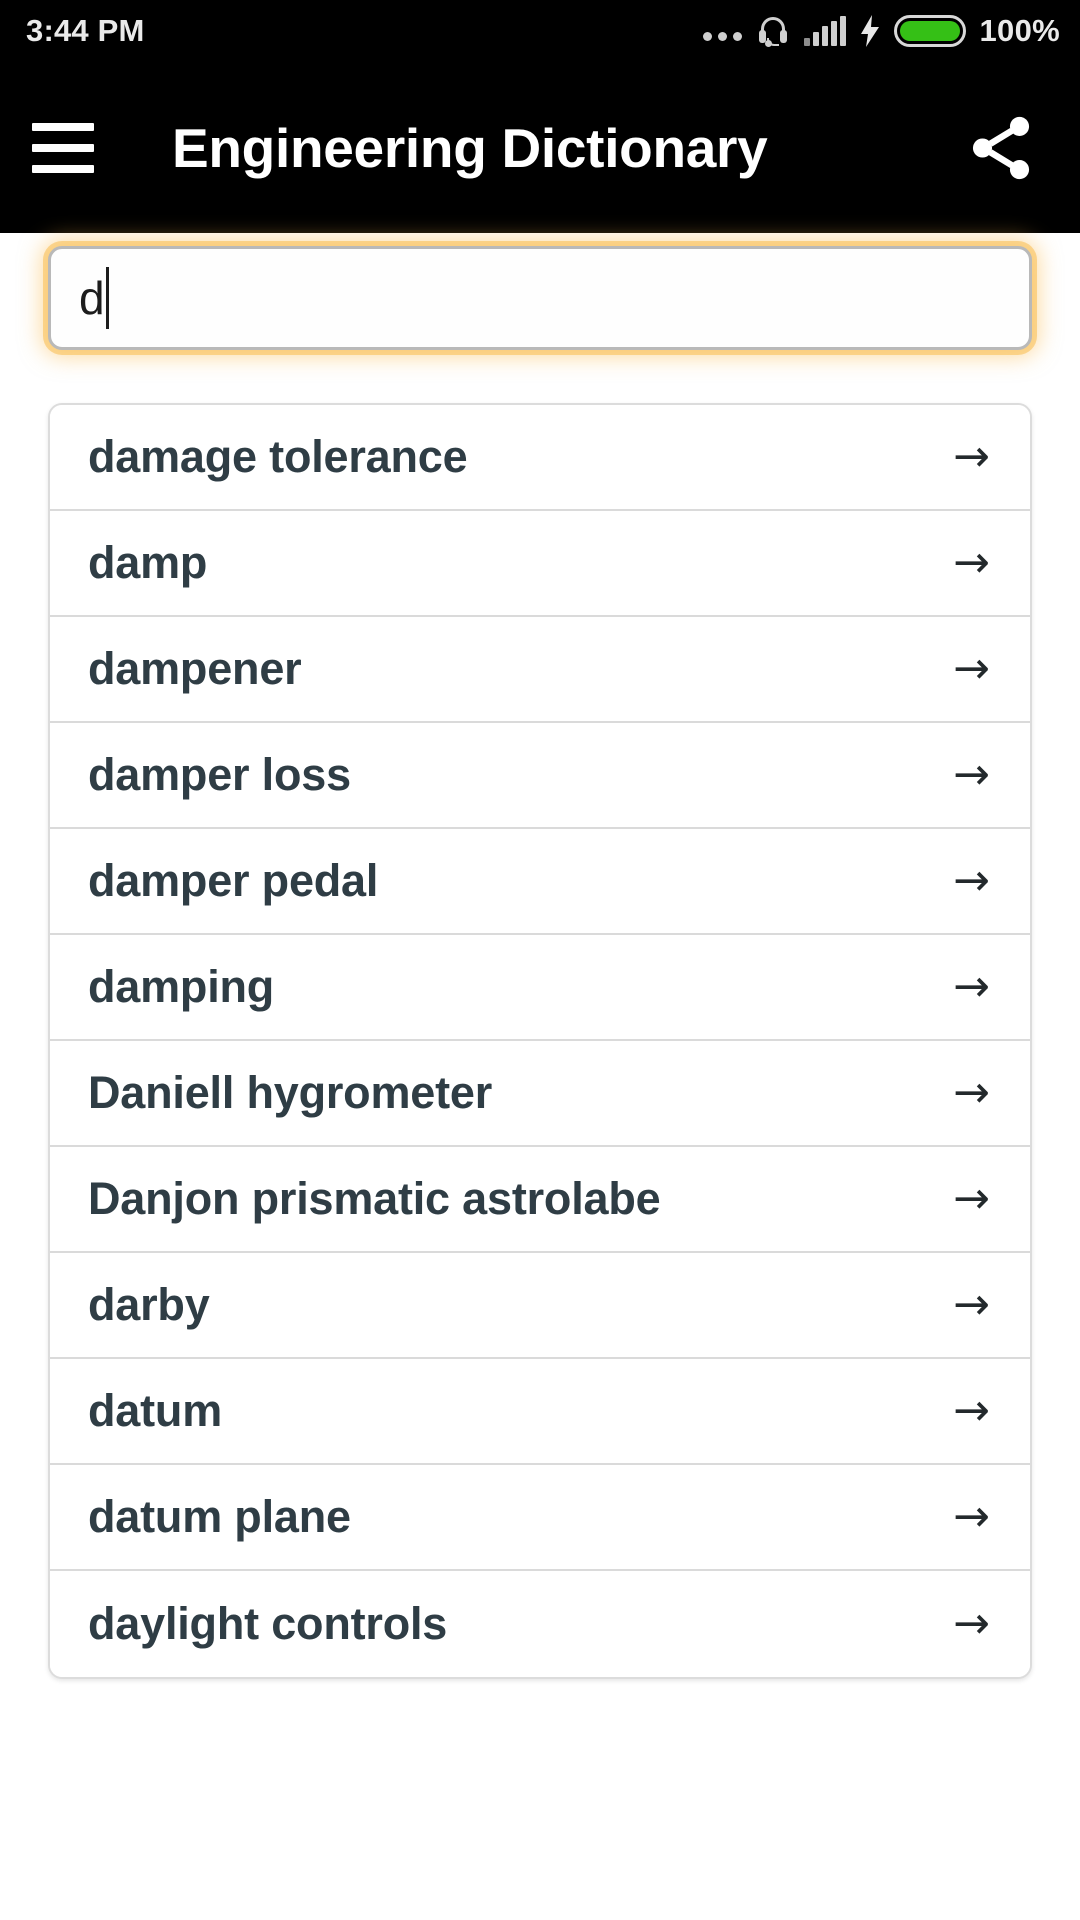  Describe the element at coordinates (722, 31) in the screenshot. I see `more-dots-icon` at that location.